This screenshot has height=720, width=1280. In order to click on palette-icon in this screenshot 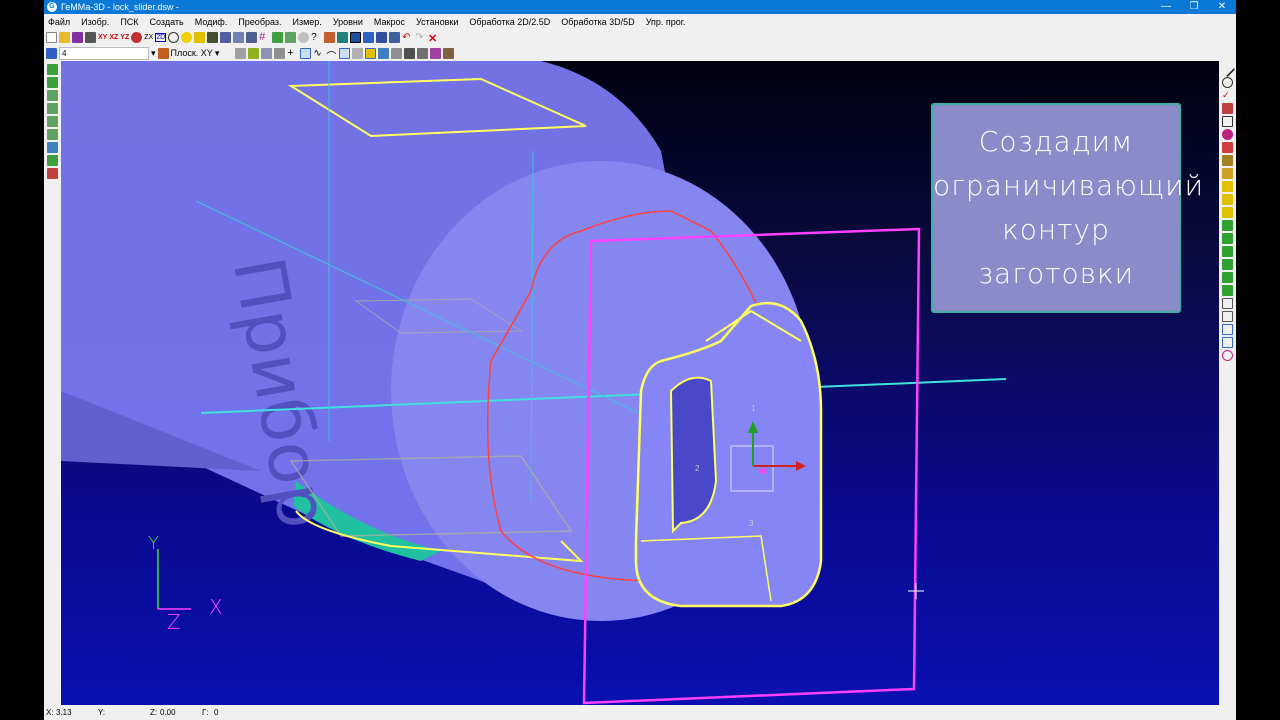, I will do `click(330, 37)`.